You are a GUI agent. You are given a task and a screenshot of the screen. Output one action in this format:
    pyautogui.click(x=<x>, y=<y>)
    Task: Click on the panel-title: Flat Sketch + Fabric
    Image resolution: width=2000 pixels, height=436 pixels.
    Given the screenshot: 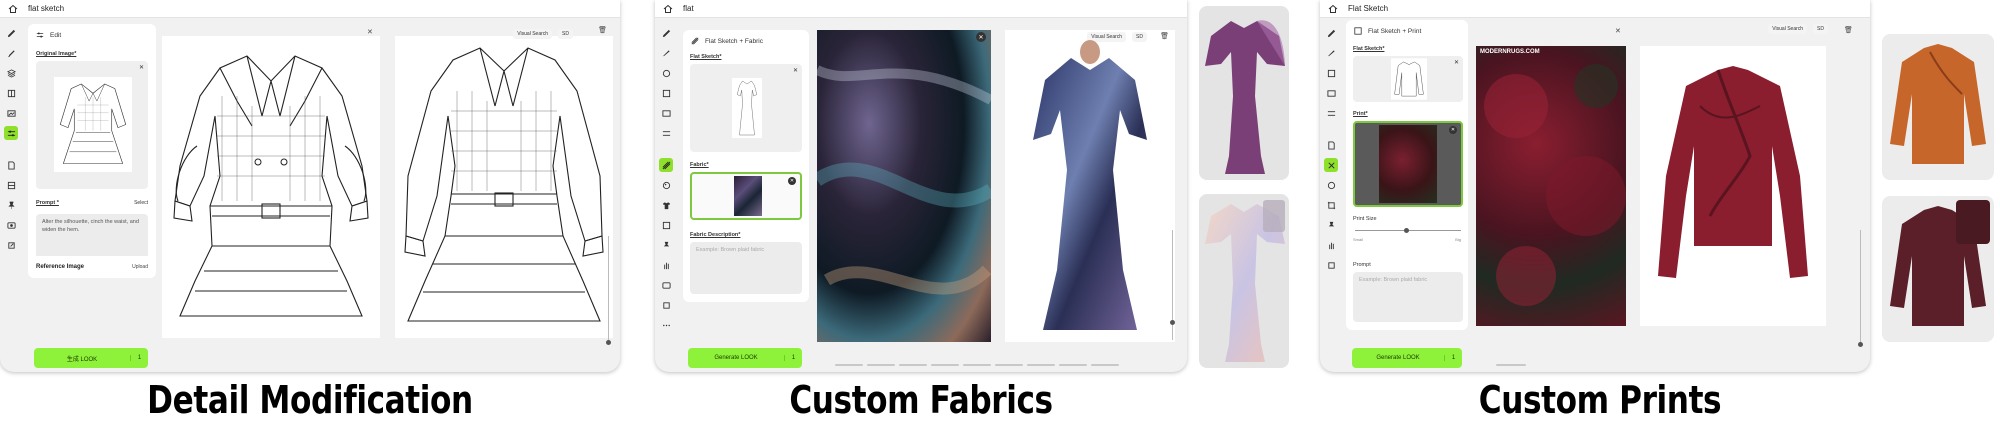 What is the action you would take?
    pyautogui.click(x=734, y=41)
    